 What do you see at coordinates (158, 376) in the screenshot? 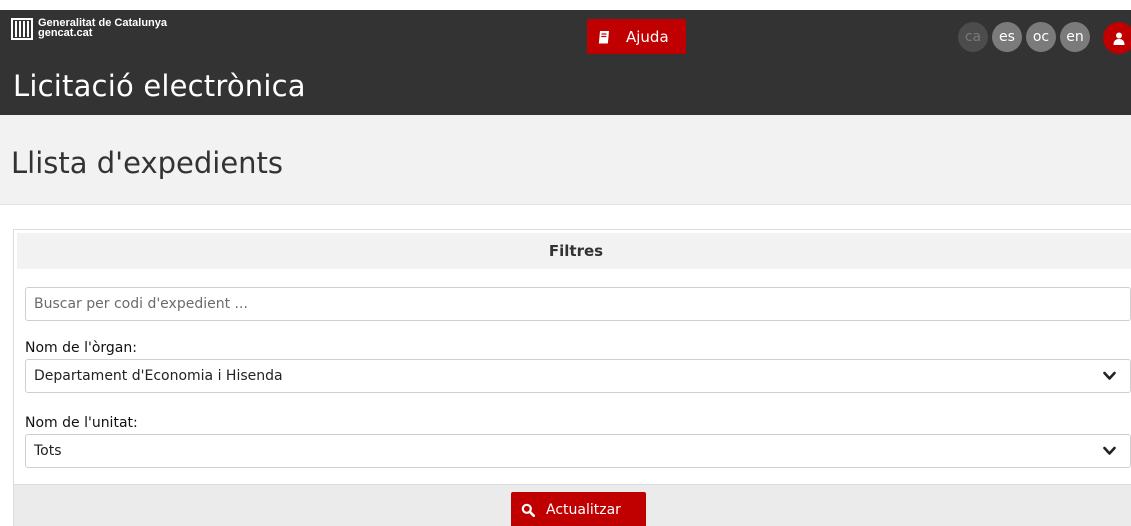
I see `organ-select-value: Departament d'Economia i Hisenda` at bounding box center [158, 376].